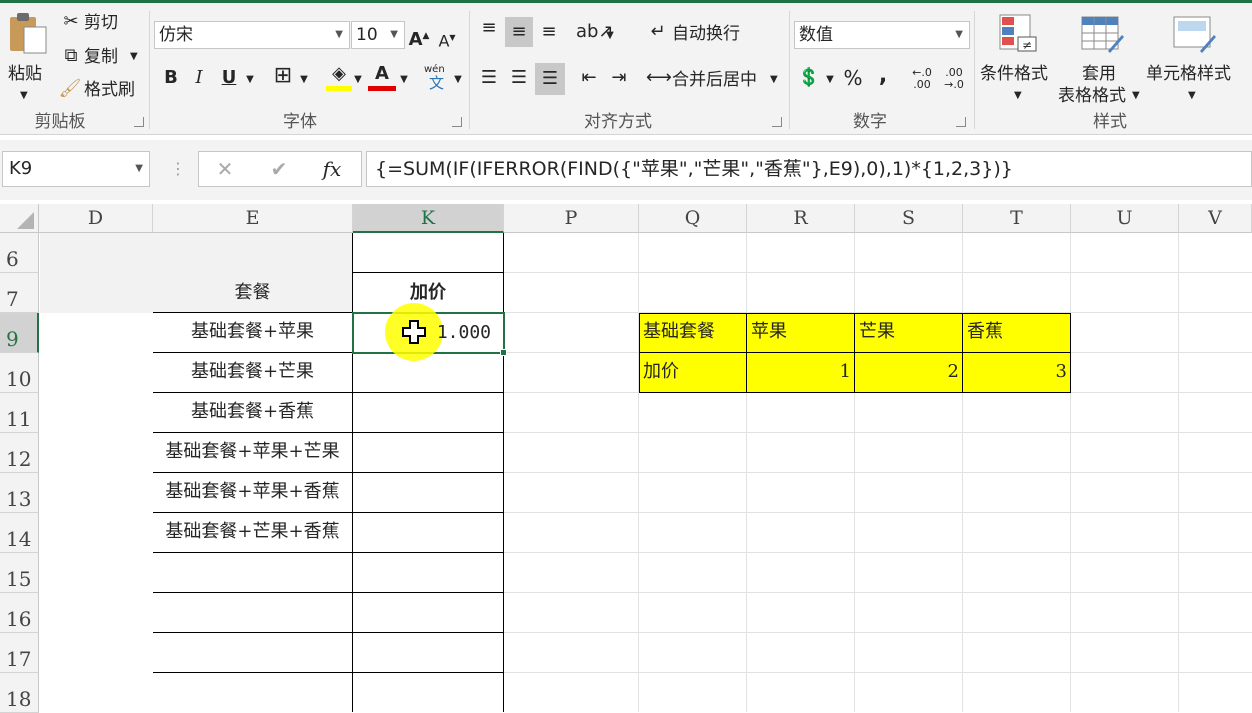 Image resolution: width=1252 pixels, height=713 pixels. I want to click on cell-q9: 基础套餐, so click(694, 332).